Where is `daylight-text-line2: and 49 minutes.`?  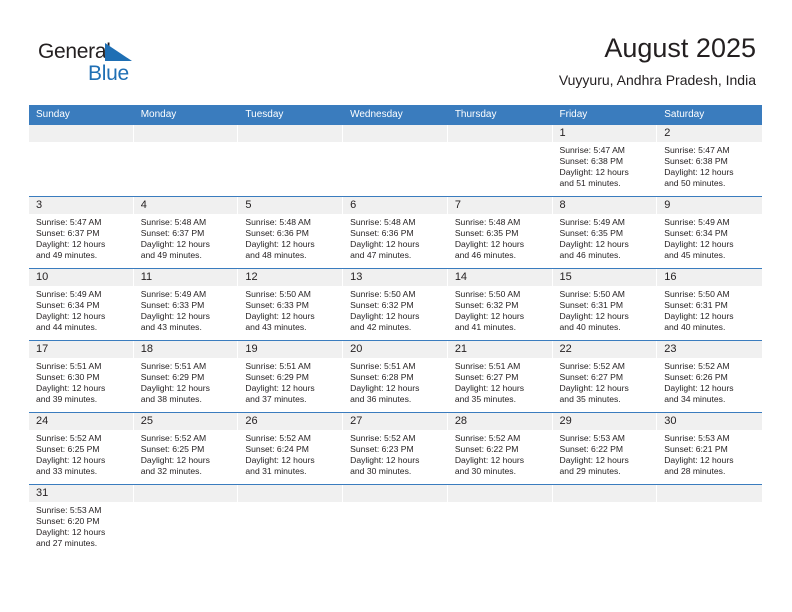 daylight-text-line2: and 49 minutes. is located at coordinates (171, 255).